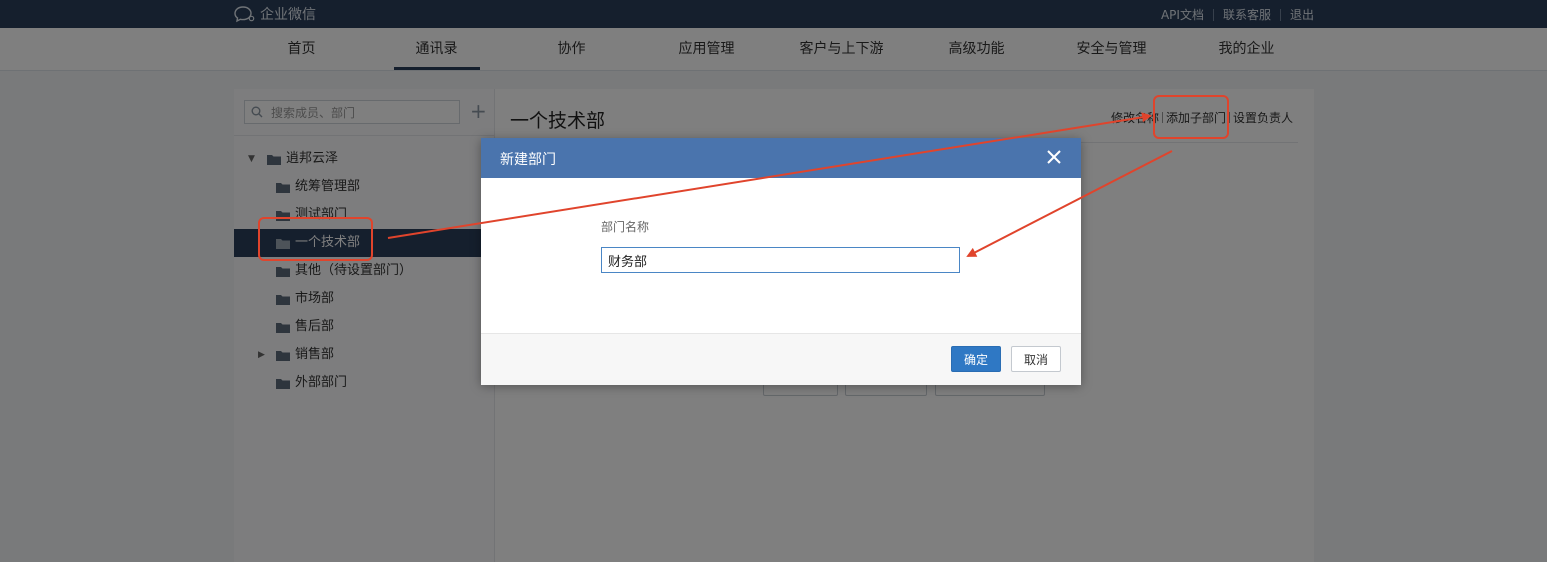 This screenshot has height=562, width=1547. I want to click on annotation-arrows, so click(780, 184).